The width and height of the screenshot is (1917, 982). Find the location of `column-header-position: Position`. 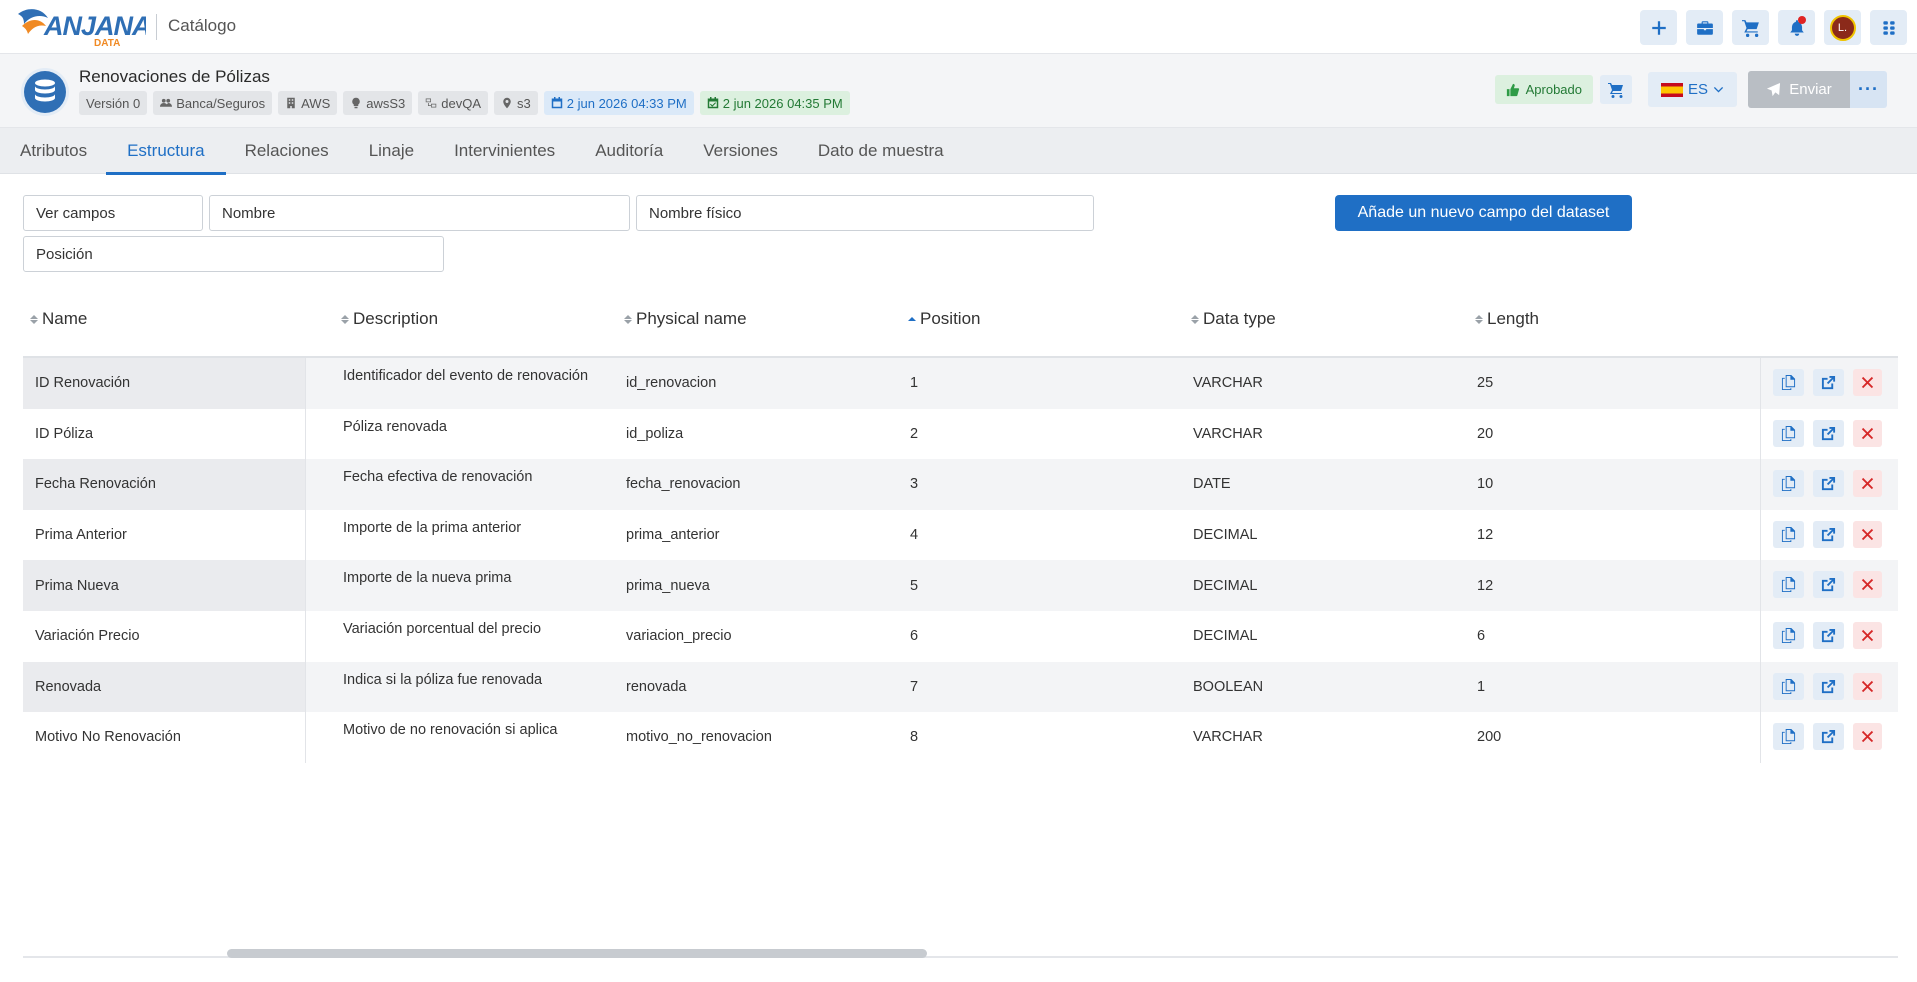

column-header-position: Position is located at coordinates (944, 319).